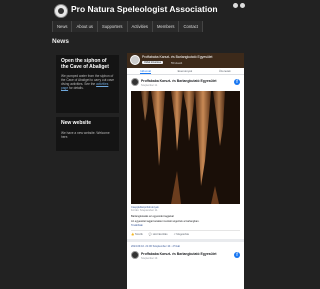 This screenshot has width=320, height=289. Describe the element at coordinates (152, 216) in the screenshot. I see `caption-line: Barlangkutatás az egyesület tagjaival` at that location.